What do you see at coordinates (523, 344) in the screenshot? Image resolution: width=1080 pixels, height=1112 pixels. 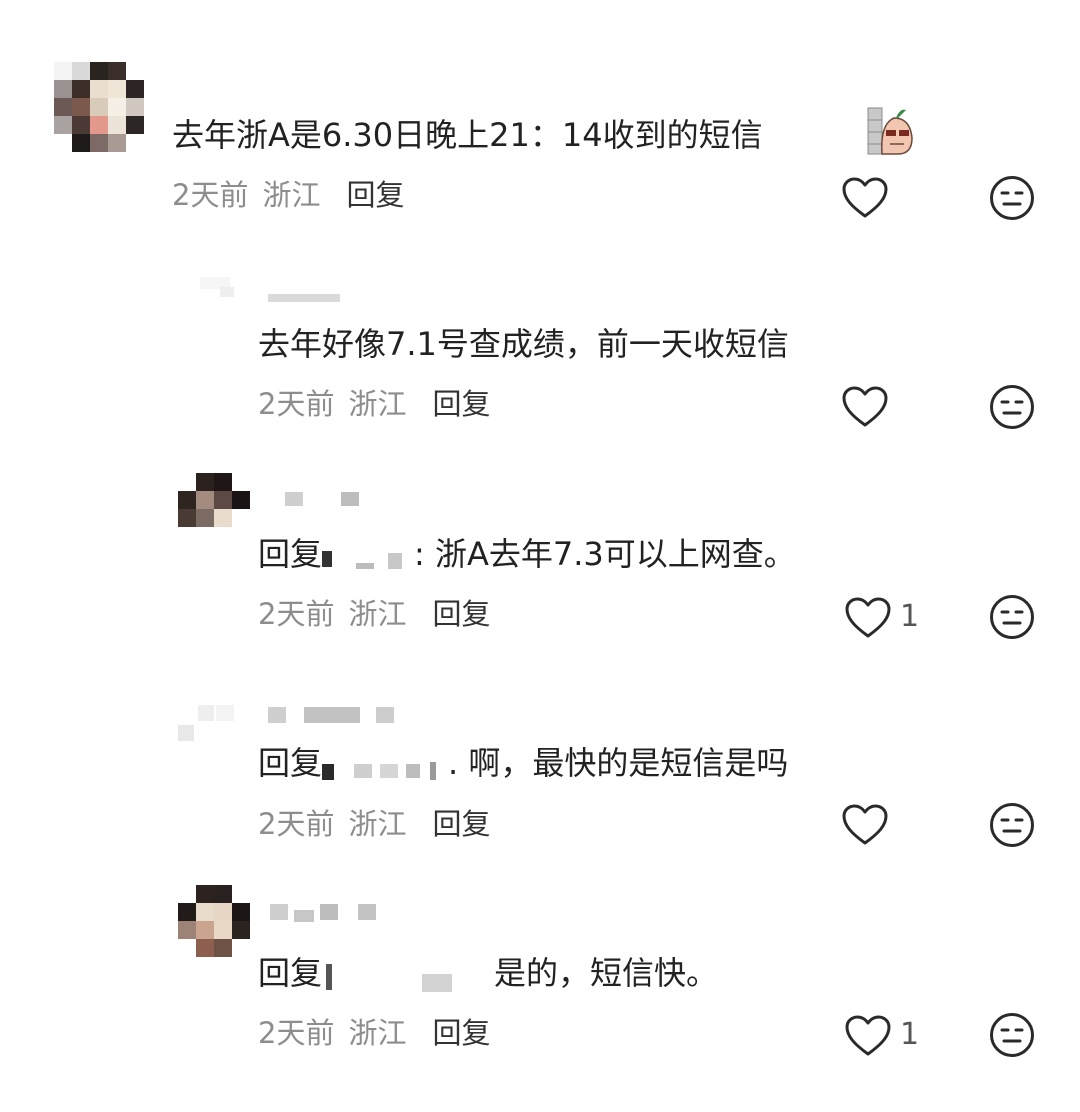 I see `comment-text: 去年好像7.1号查成绩，前一天收短信` at bounding box center [523, 344].